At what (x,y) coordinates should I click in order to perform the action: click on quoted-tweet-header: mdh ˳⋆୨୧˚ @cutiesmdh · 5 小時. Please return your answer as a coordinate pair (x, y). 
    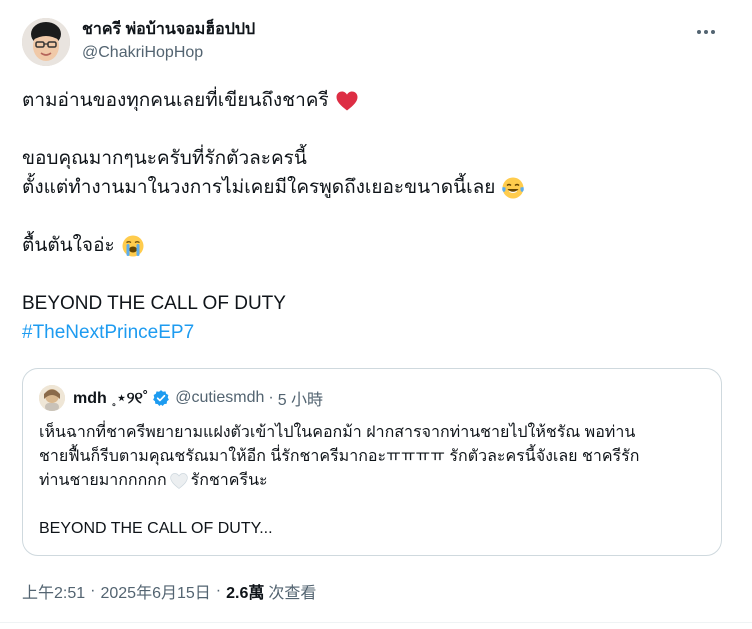
    Looking at the image, I should click on (181, 398).